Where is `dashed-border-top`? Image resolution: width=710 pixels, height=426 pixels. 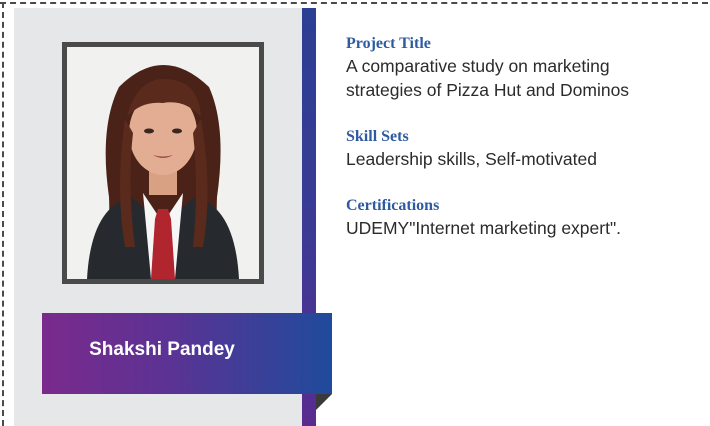 dashed-border-top is located at coordinates (354, 3).